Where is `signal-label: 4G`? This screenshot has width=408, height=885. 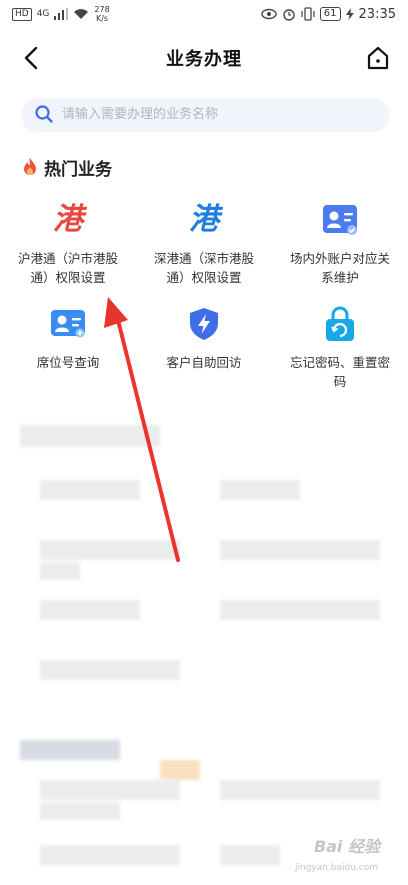
signal-label: 4G is located at coordinates (43, 14).